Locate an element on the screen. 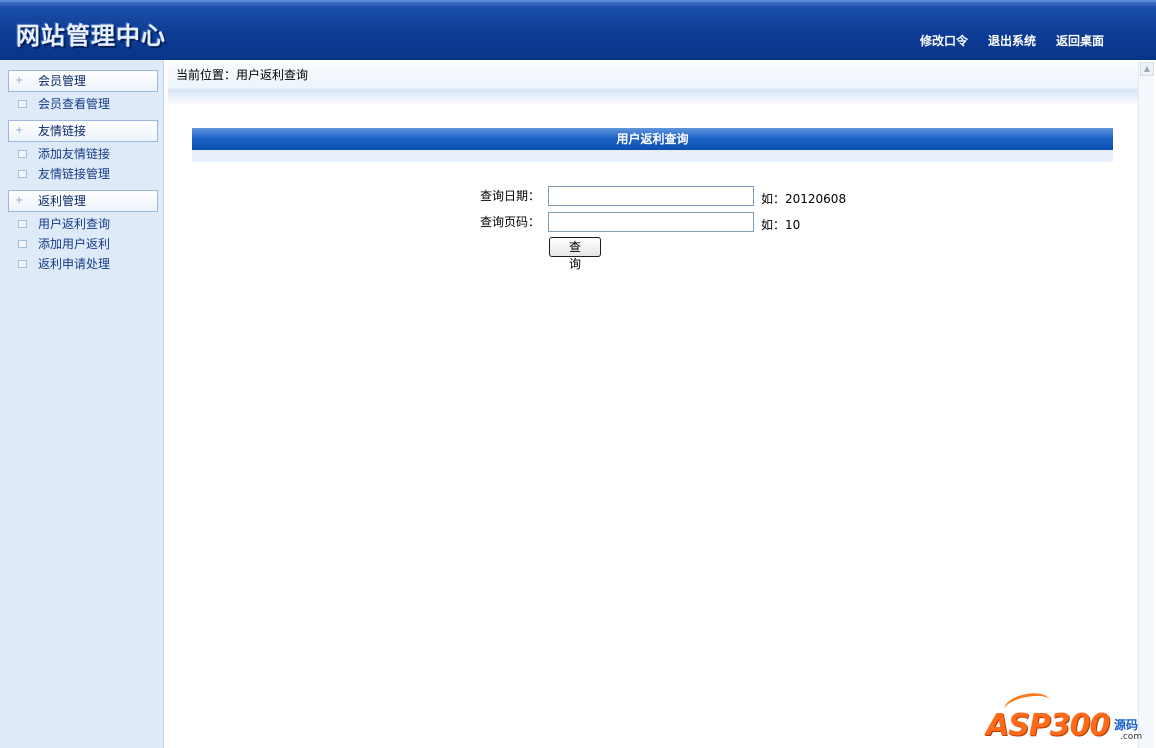  page-hint: 如：10 is located at coordinates (781, 225).